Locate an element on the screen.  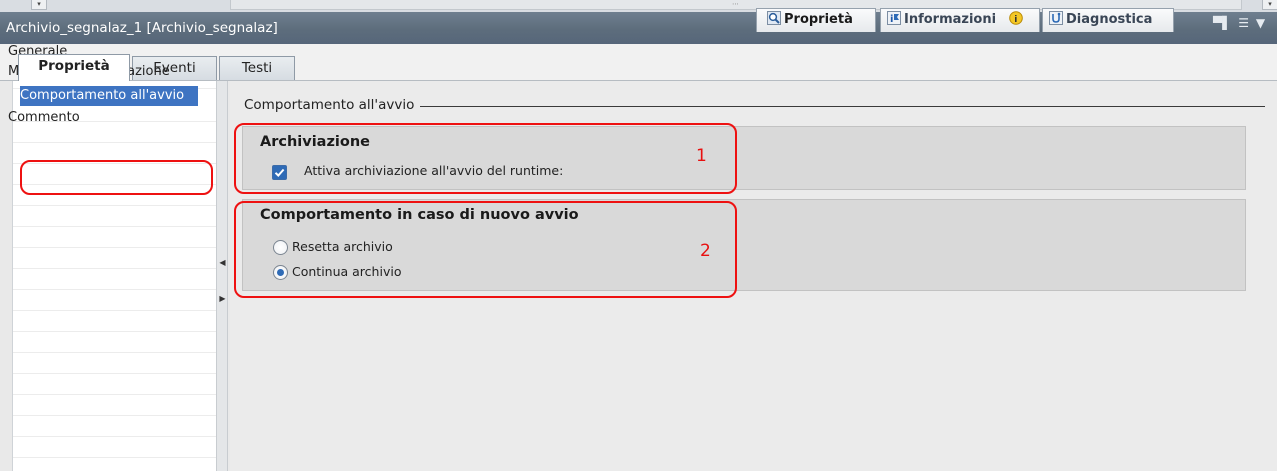
nav-row-lines is located at coordinates (115, 276).